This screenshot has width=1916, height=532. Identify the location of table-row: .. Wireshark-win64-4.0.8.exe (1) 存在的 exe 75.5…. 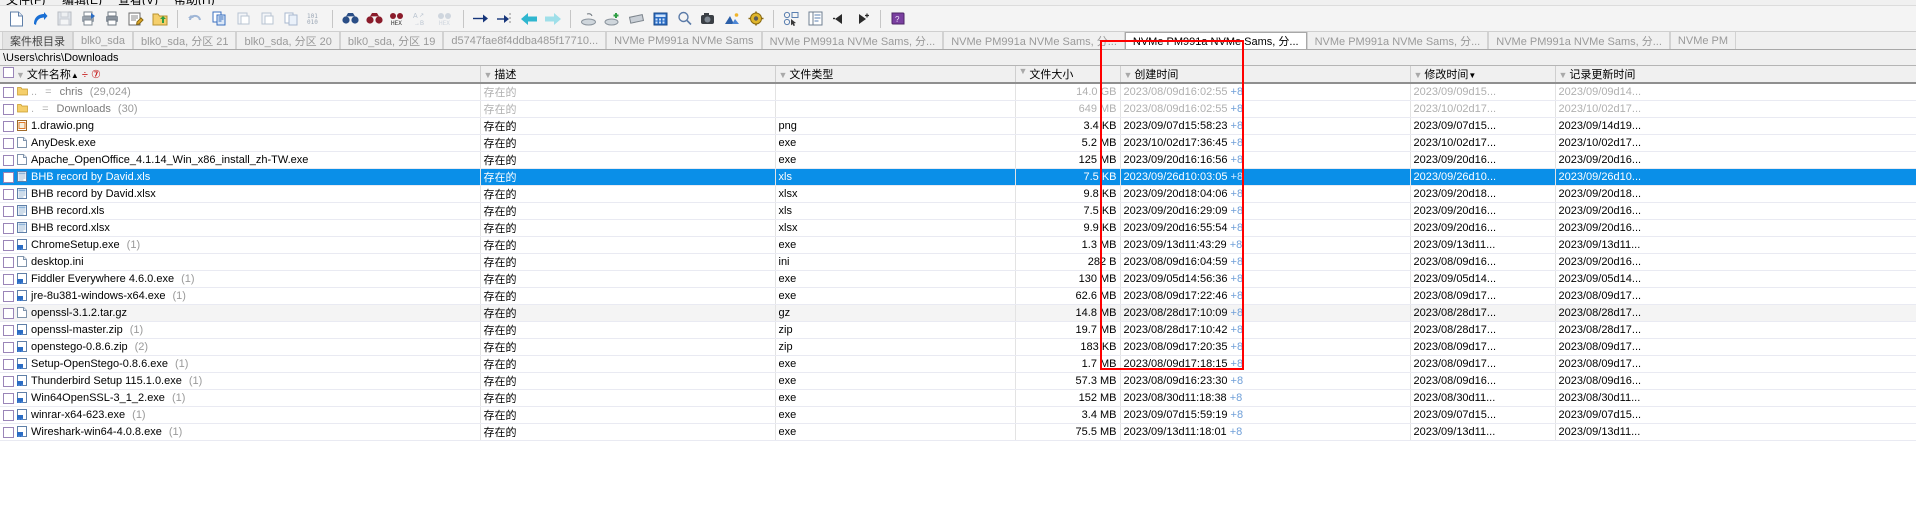
(958, 432).